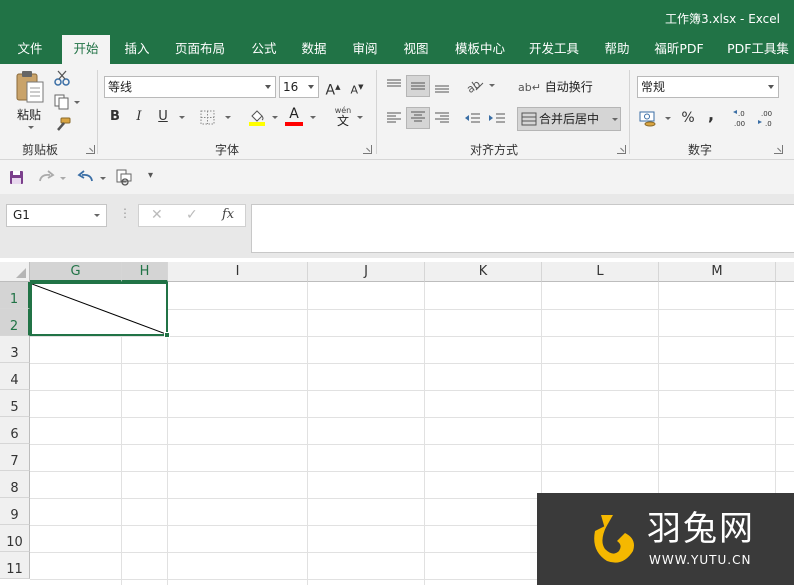  I want to click on insert-function-button: fx, so click(228, 214).